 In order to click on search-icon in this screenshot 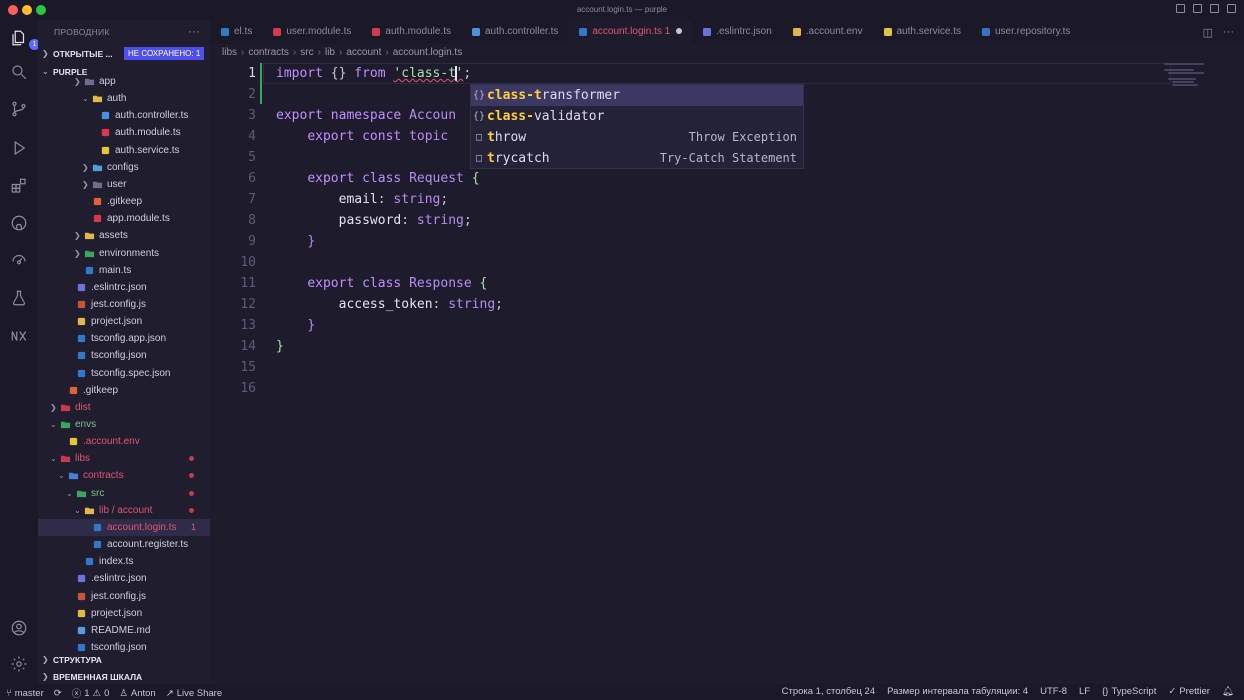, I will do `click(19, 72)`.